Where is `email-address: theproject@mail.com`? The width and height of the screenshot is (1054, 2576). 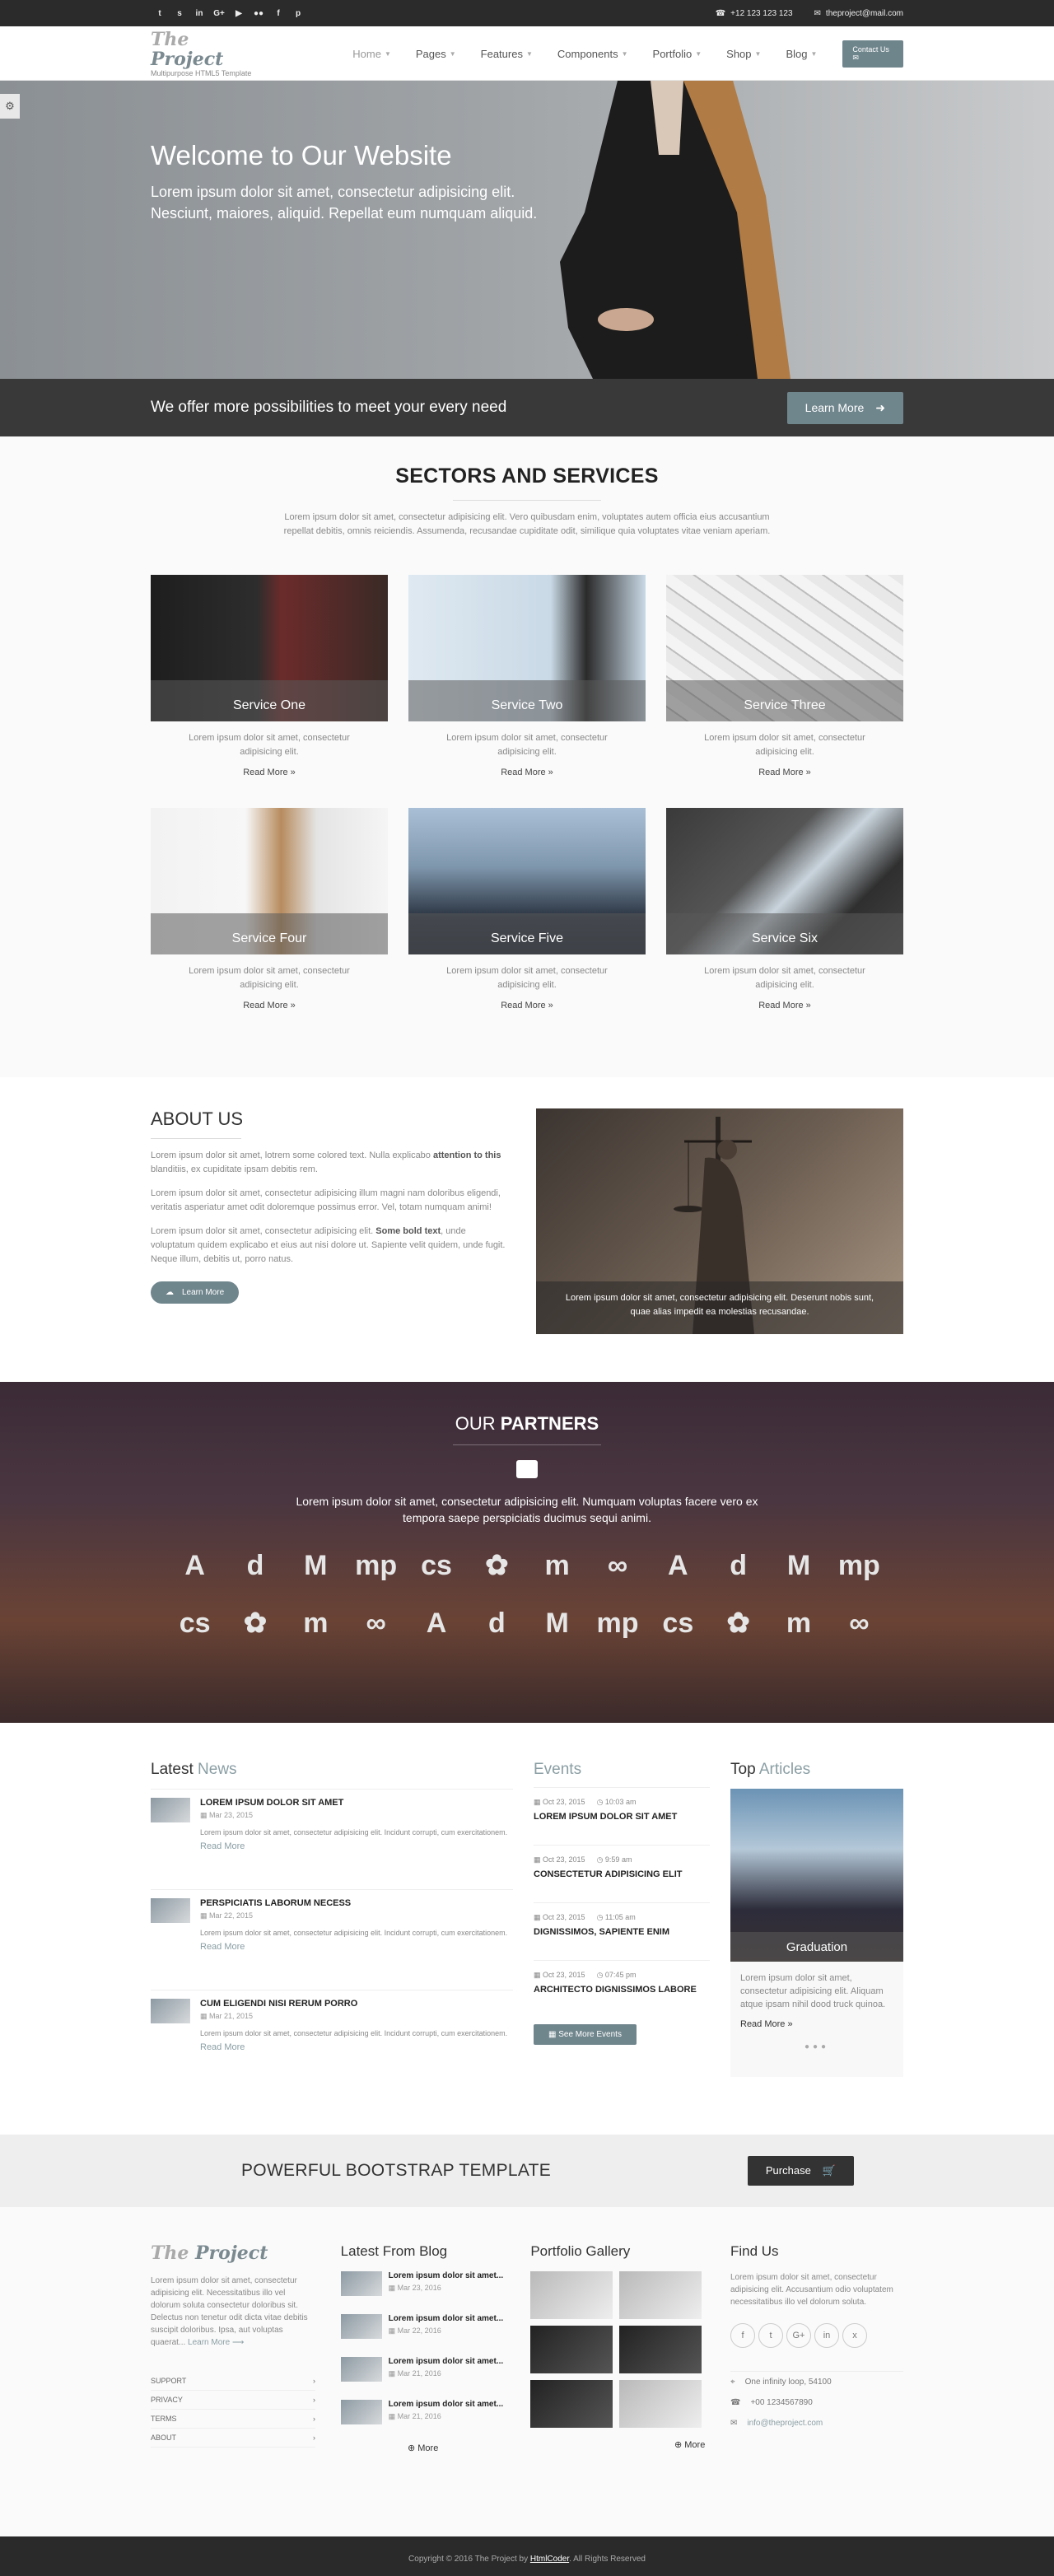
email-address: theproject@mail.com is located at coordinates (864, 13).